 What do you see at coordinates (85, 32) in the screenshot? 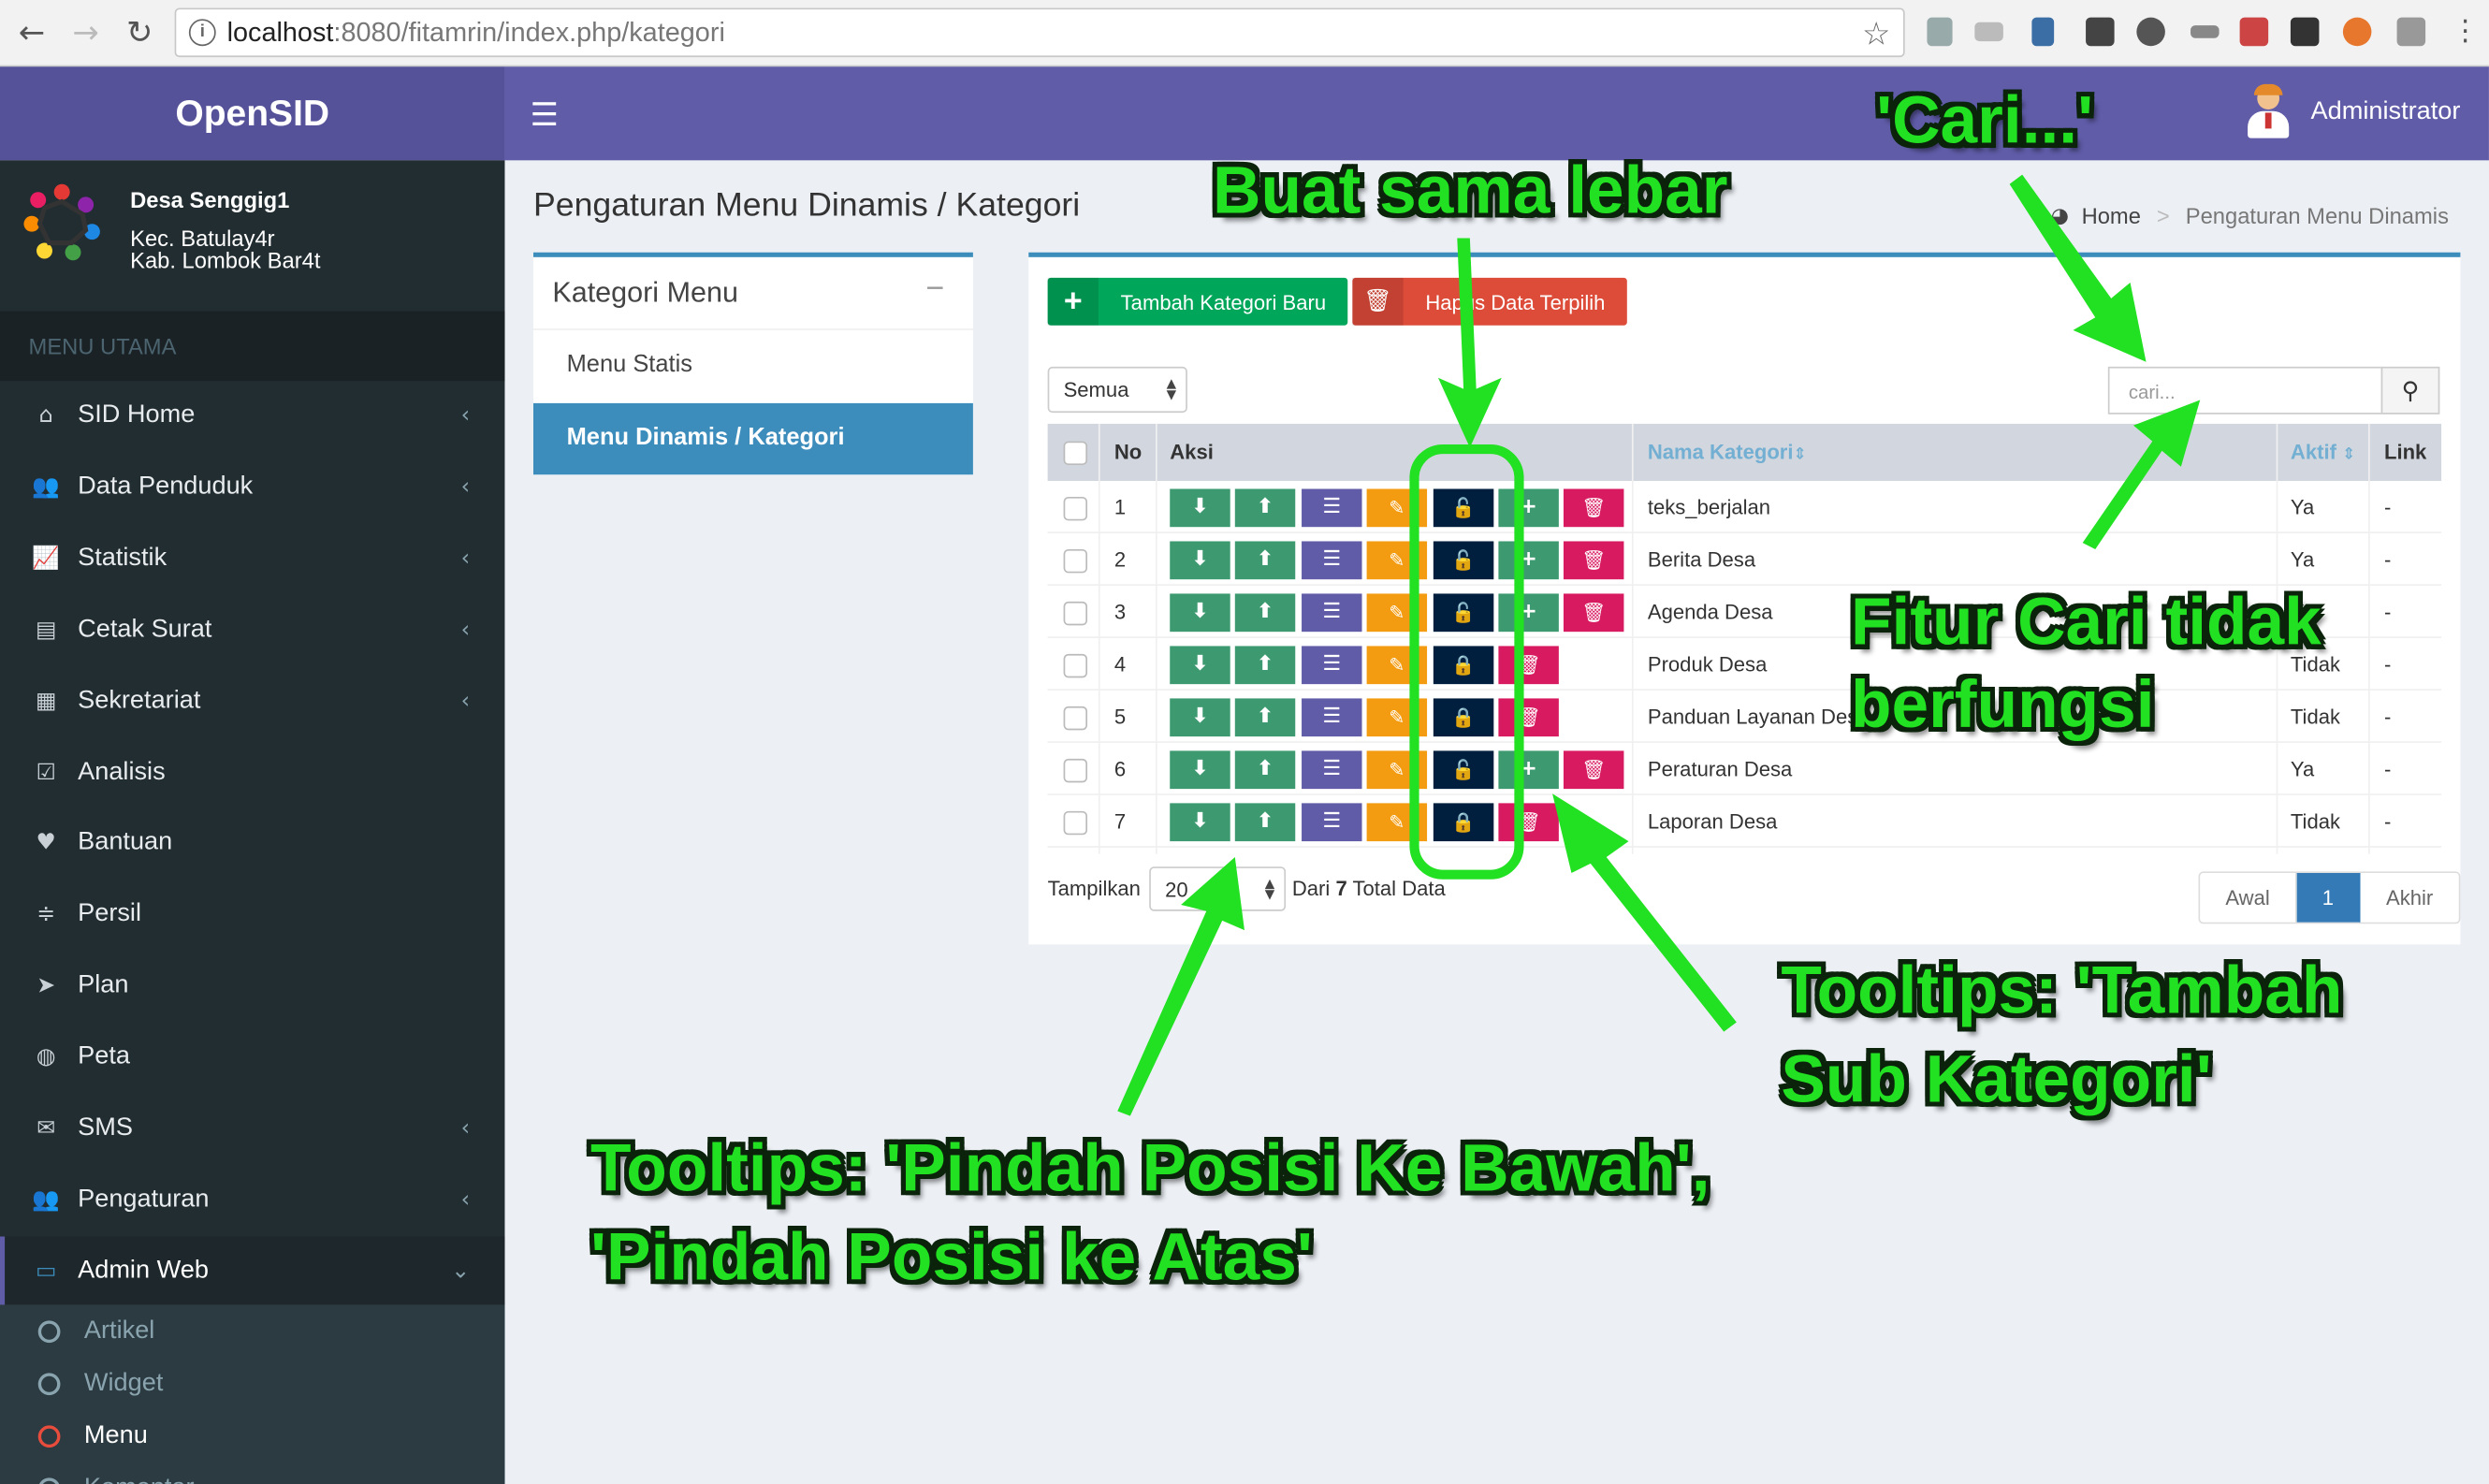
I see `forward-icon: →` at bounding box center [85, 32].